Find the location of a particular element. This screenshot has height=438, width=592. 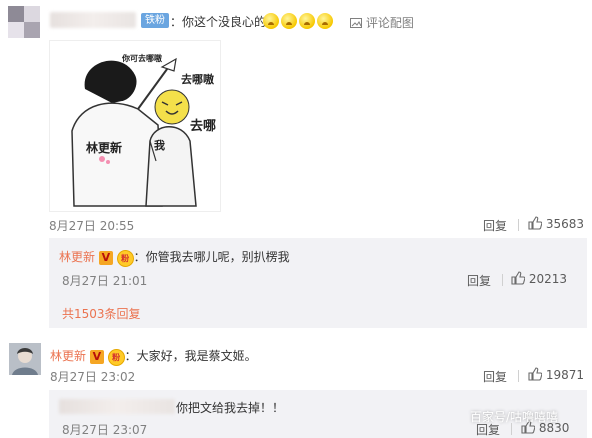

comment-meme-image: 你可去哪嗷 去哪嗷 去哪 林更新 我 is located at coordinates (135, 126).